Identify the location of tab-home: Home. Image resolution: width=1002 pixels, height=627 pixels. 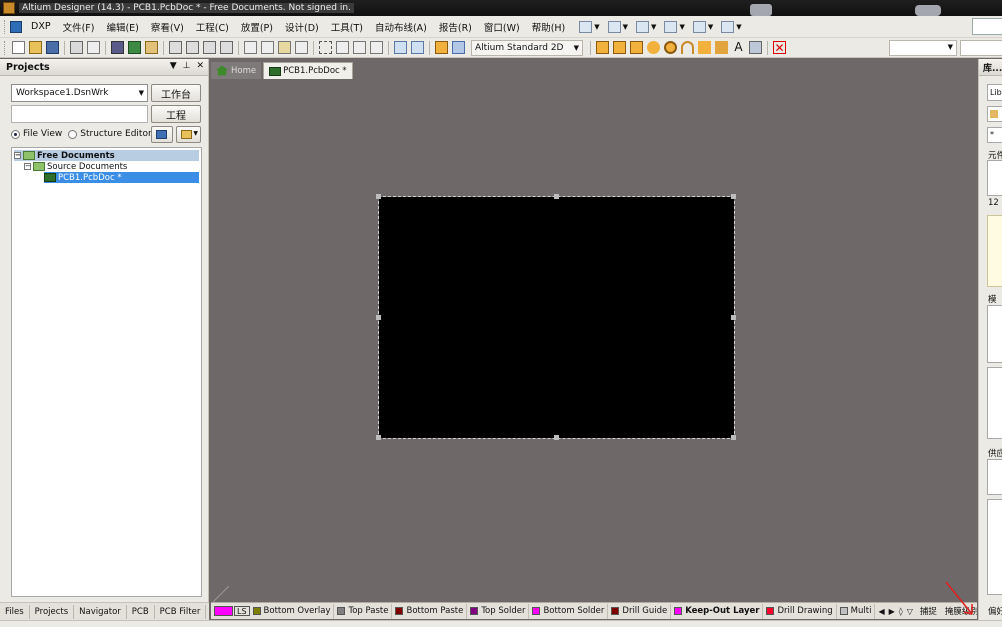
(236, 70).